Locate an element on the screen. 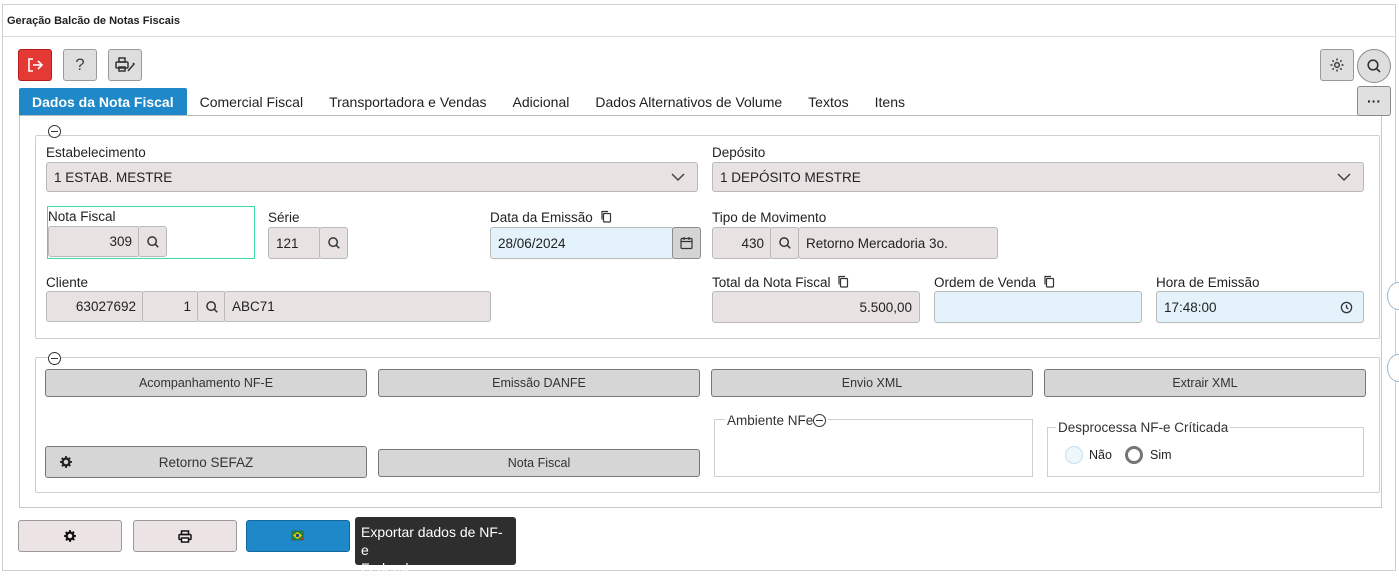  estabelecimento-label: Estabelecimento is located at coordinates (96, 152).